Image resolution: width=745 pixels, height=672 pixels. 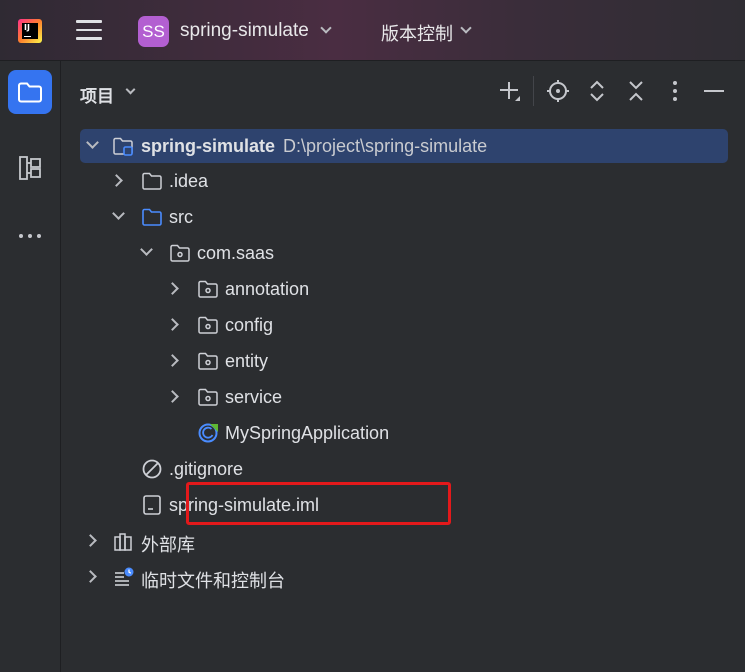 I want to click on intellij-logo-icon: IJ, so click(x=30, y=31).